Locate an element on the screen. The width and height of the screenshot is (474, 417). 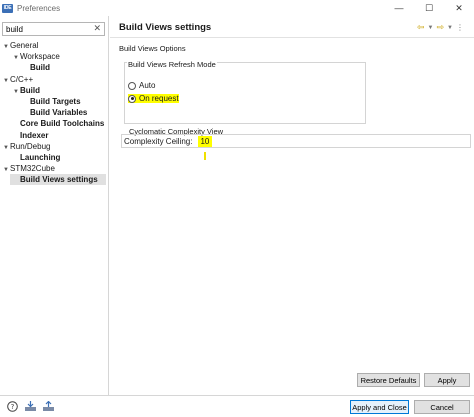
export-icon is located at coordinates (48, 406).